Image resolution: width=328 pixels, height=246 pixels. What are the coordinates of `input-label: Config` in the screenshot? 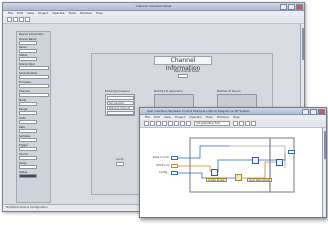 It's located at (163, 172).